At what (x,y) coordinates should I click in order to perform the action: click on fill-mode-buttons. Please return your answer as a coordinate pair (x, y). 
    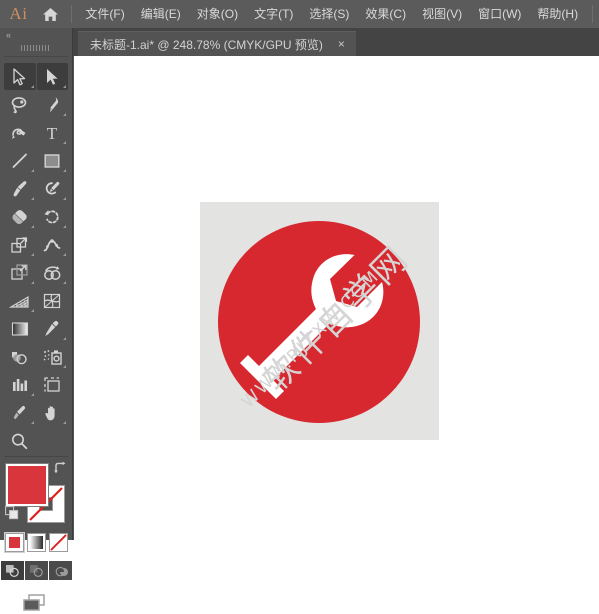
    Looking at the image, I should click on (36, 542).